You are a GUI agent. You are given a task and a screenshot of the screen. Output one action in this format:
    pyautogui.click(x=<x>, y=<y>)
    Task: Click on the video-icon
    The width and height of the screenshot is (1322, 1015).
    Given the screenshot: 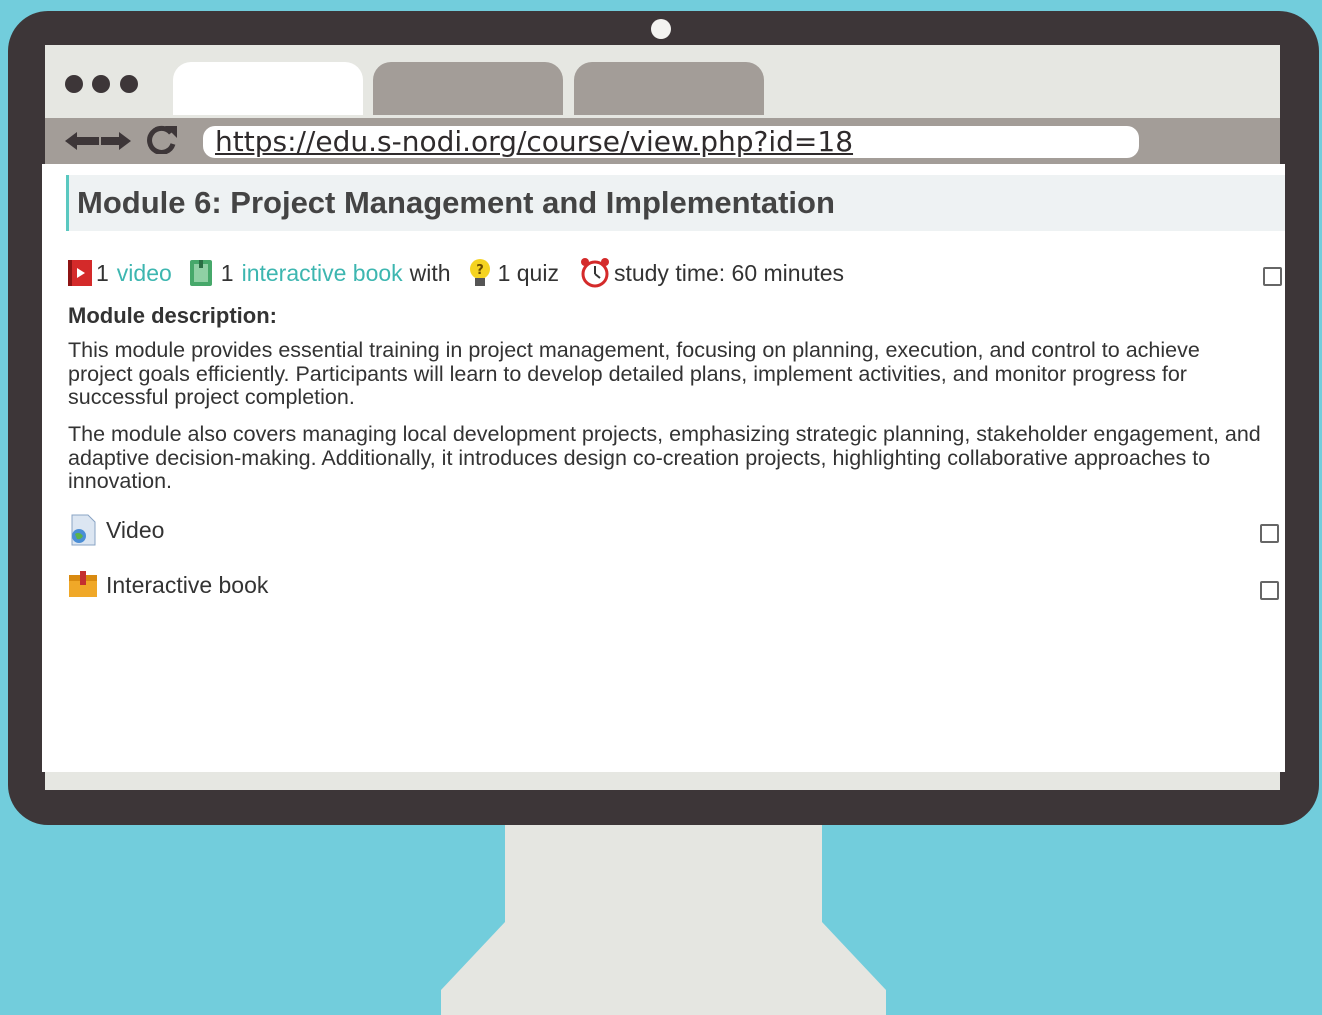 What is the action you would take?
    pyautogui.click(x=80, y=273)
    